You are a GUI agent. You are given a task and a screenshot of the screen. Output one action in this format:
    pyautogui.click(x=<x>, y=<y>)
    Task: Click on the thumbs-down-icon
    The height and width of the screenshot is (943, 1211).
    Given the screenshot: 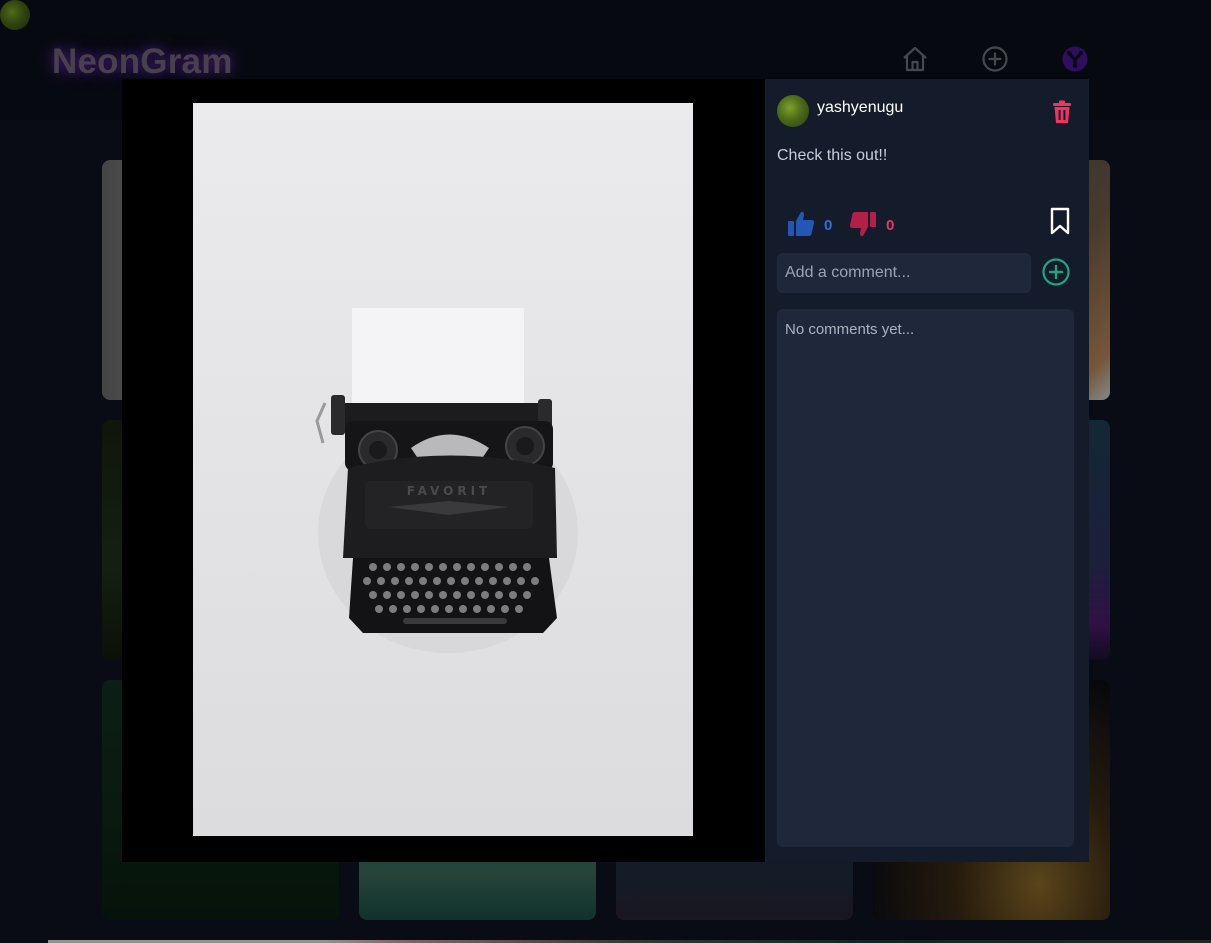 What is the action you would take?
    pyautogui.click(x=863, y=225)
    